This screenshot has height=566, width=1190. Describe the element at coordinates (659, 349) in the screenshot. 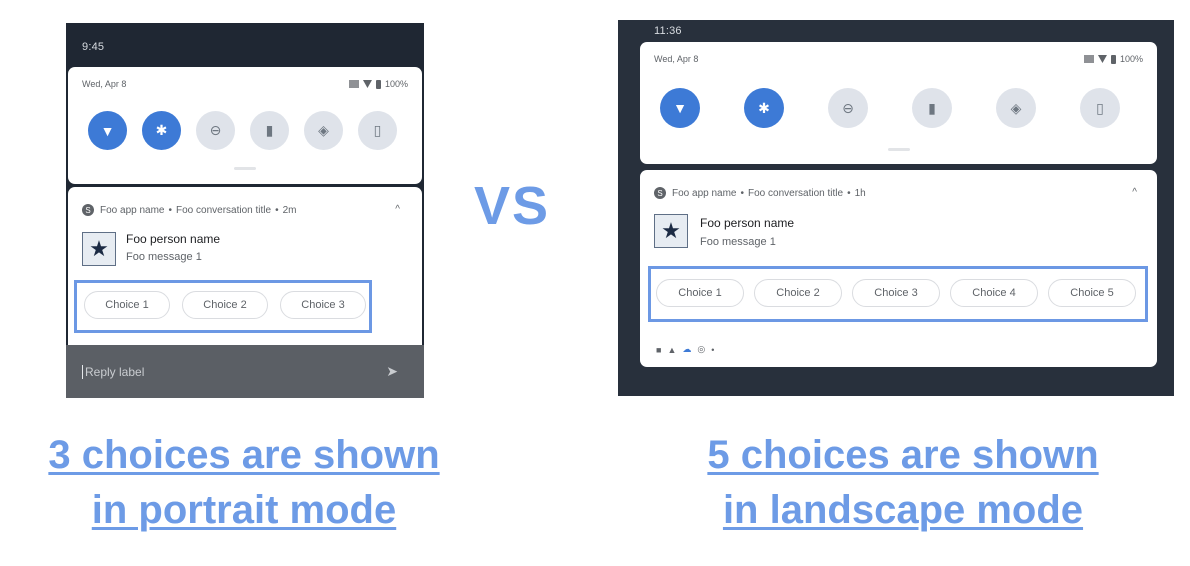

I see `camera-icon: ■` at that location.